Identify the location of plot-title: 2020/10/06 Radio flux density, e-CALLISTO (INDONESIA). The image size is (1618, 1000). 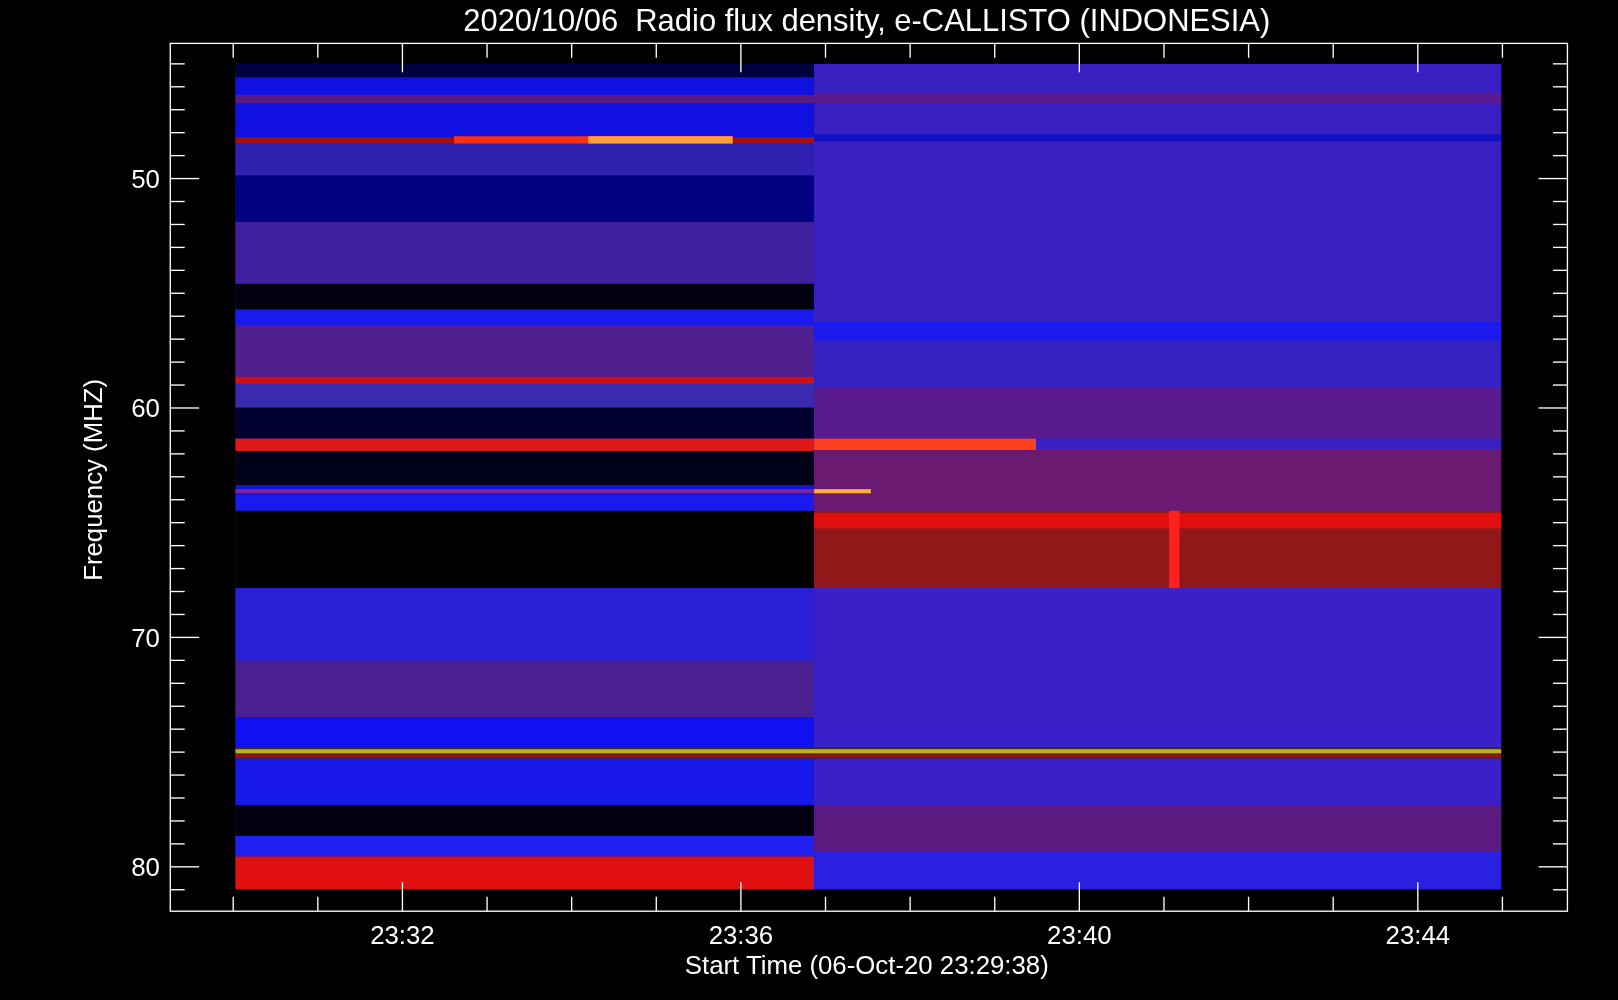
(867, 20).